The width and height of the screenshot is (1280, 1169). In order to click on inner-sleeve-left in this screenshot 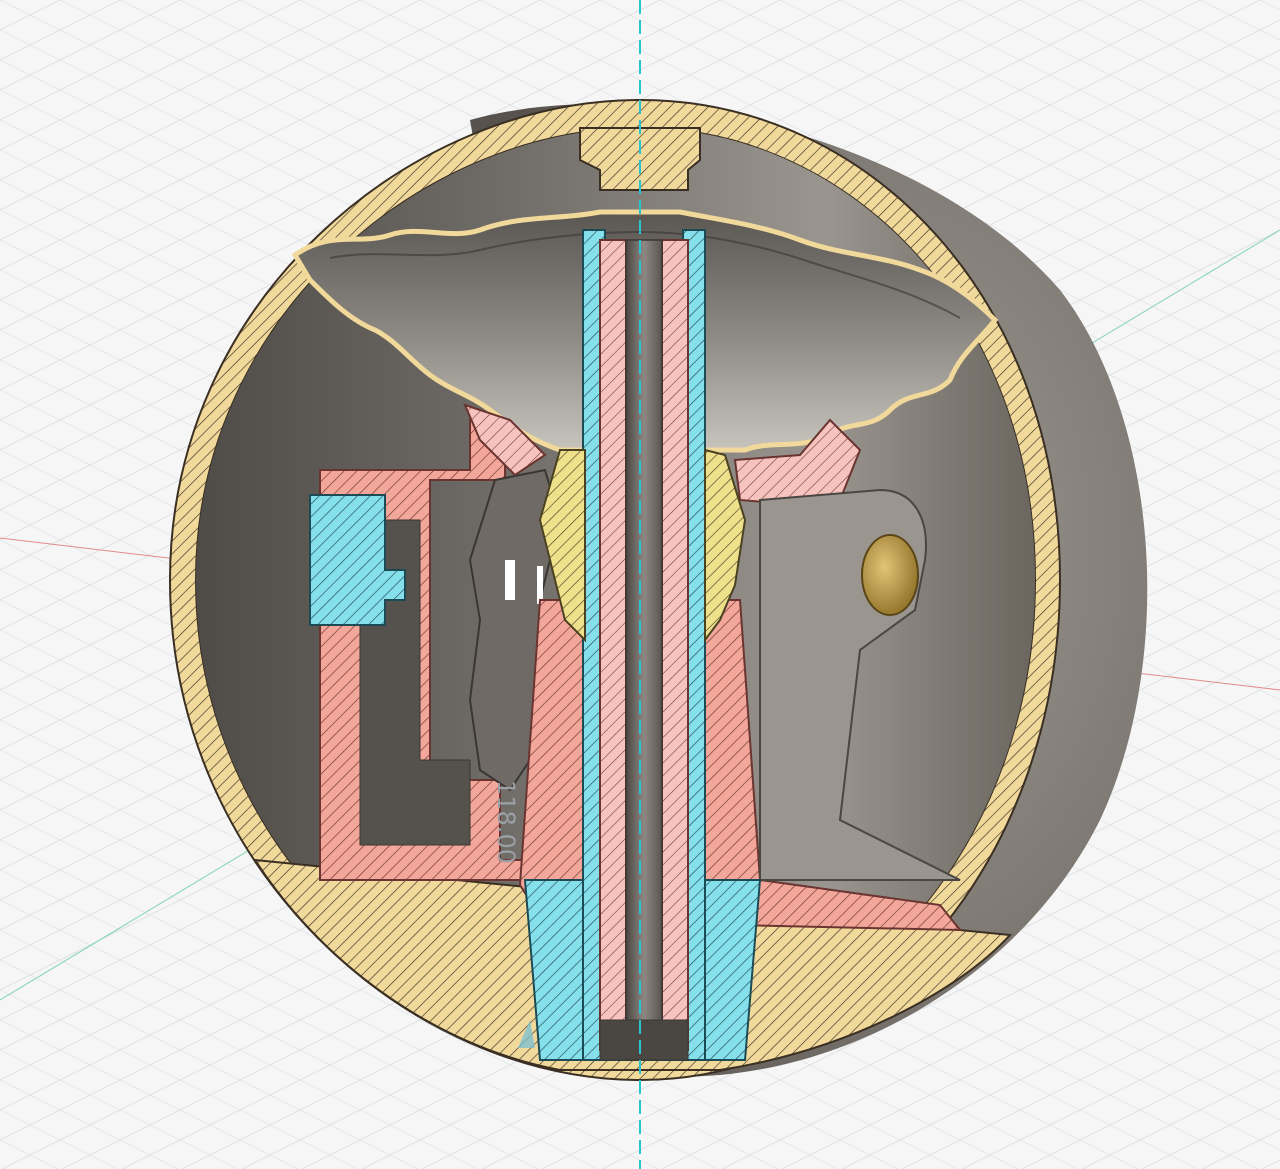, I will do `click(613, 645)`.